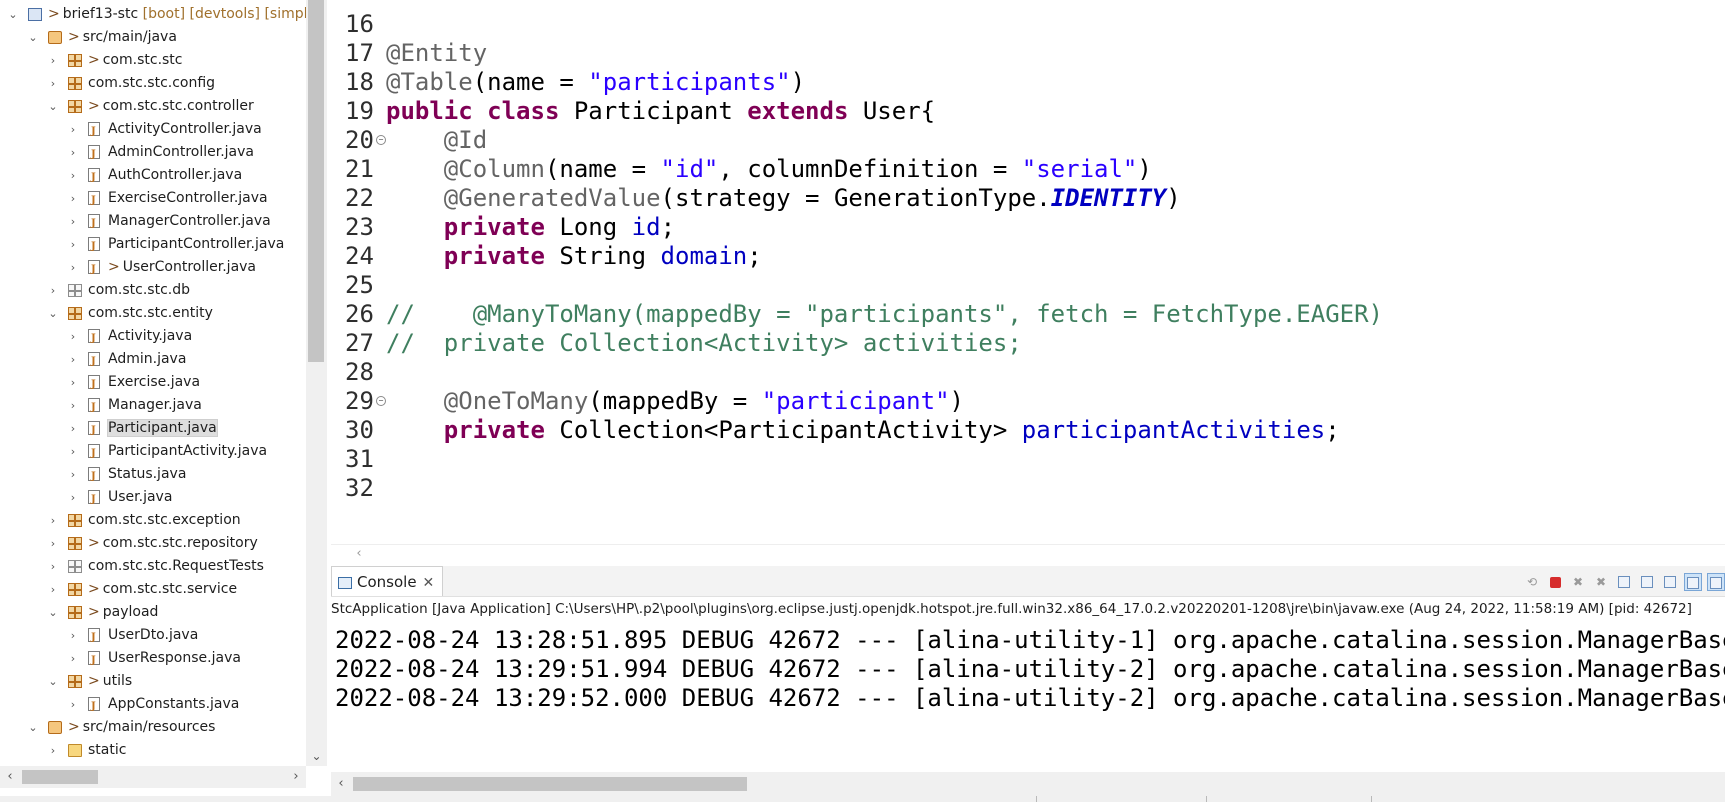  I want to click on scroll-down-arrow-icon: ⌄, so click(316, 756).